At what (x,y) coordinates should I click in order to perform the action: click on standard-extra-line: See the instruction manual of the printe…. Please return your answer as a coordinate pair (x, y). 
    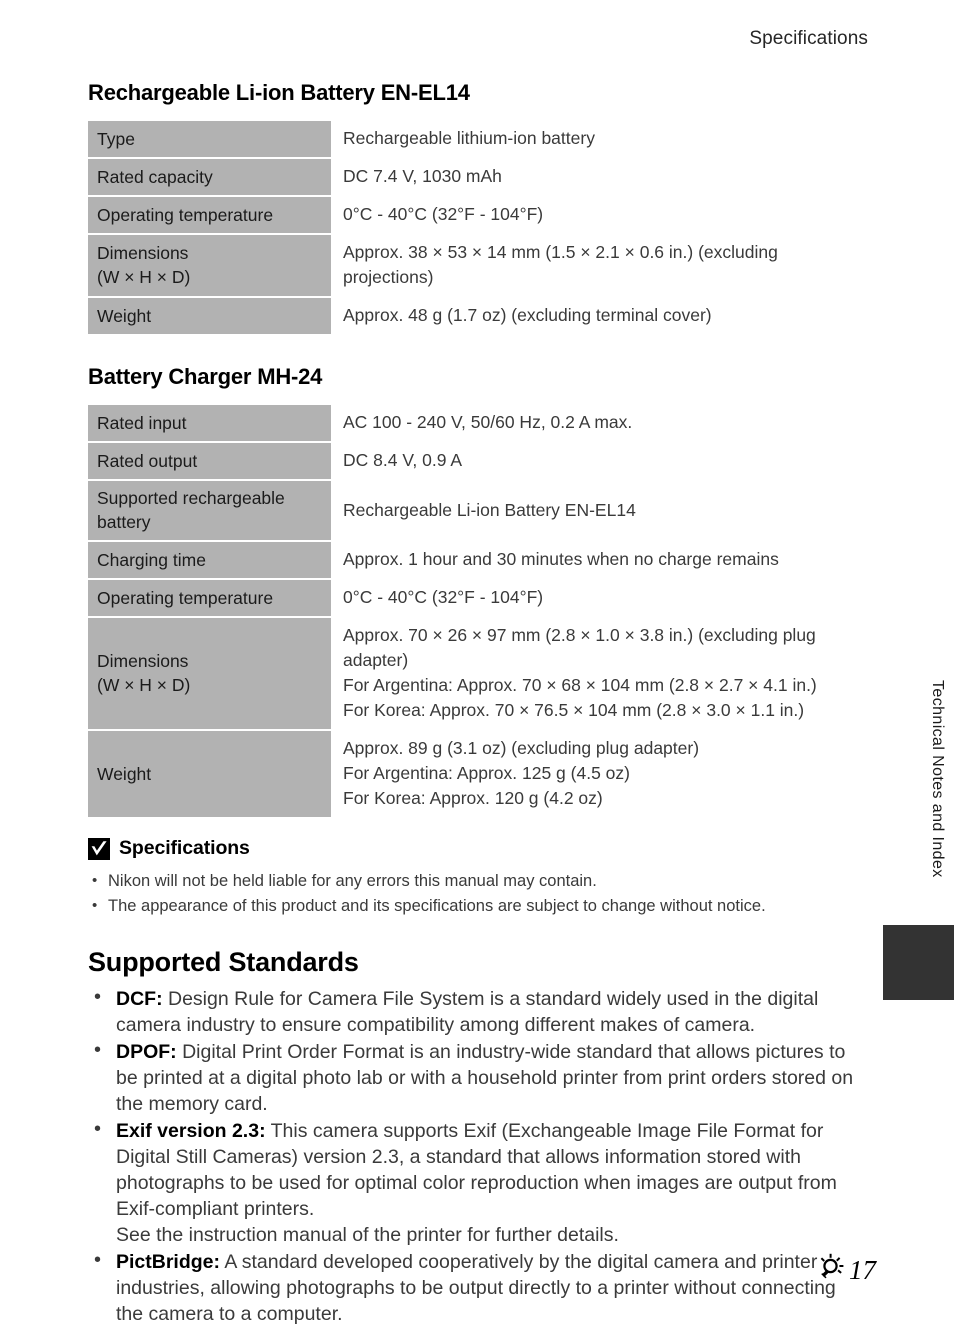
    Looking at the image, I should click on (367, 1235).